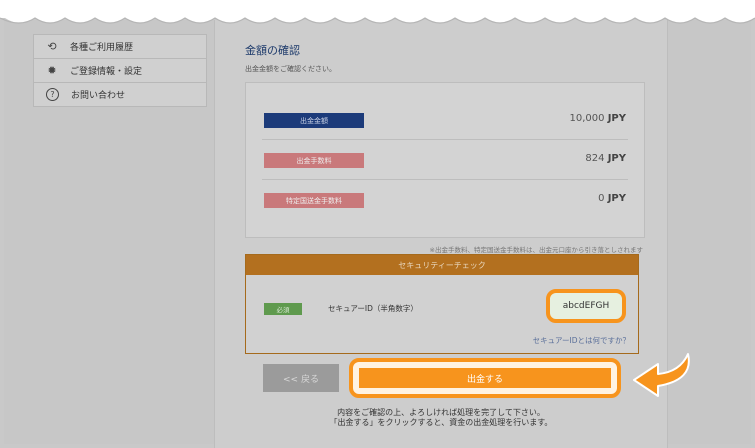  Describe the element at coordinates (373, 308) in the screenshot. I see `secure-id-label: セキュアーID（半角数字）` at that location.